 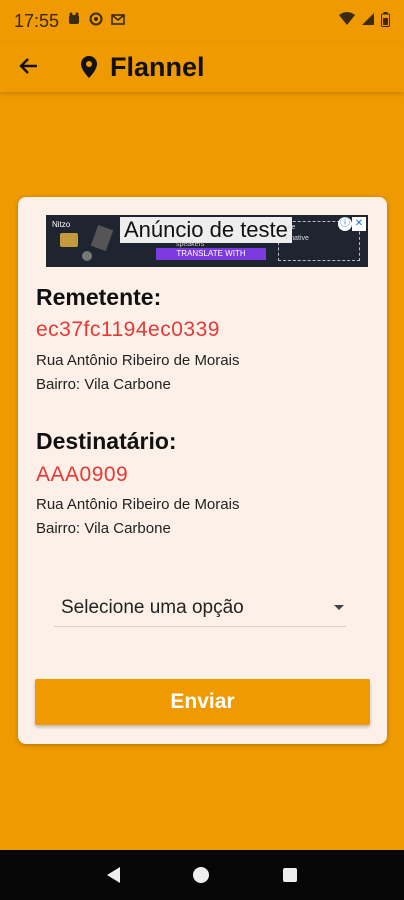 What do you see at coordinates (211, 254) in the screenshot?
I see `ad-cta-button: TRANSLATE WITH` at bounding box center [211, 254].